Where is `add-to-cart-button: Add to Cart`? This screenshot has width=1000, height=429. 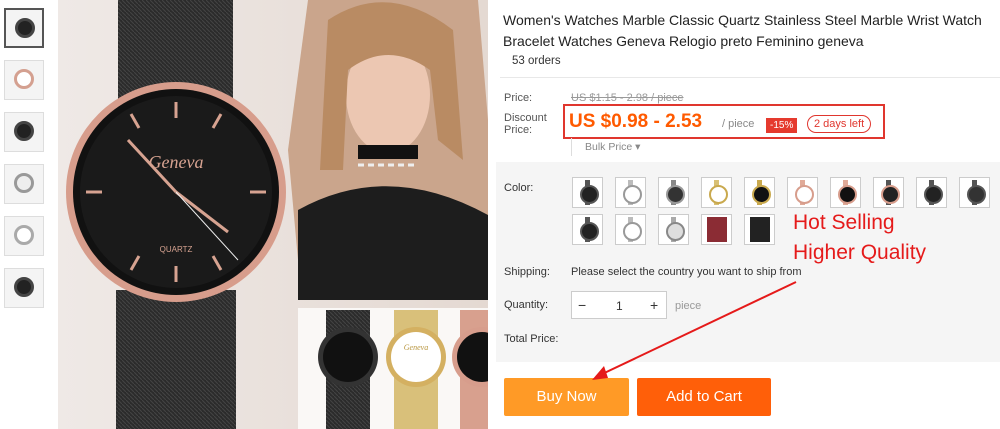
add-to-cart-button: Add to Cart is located at coordinates (704, 397).